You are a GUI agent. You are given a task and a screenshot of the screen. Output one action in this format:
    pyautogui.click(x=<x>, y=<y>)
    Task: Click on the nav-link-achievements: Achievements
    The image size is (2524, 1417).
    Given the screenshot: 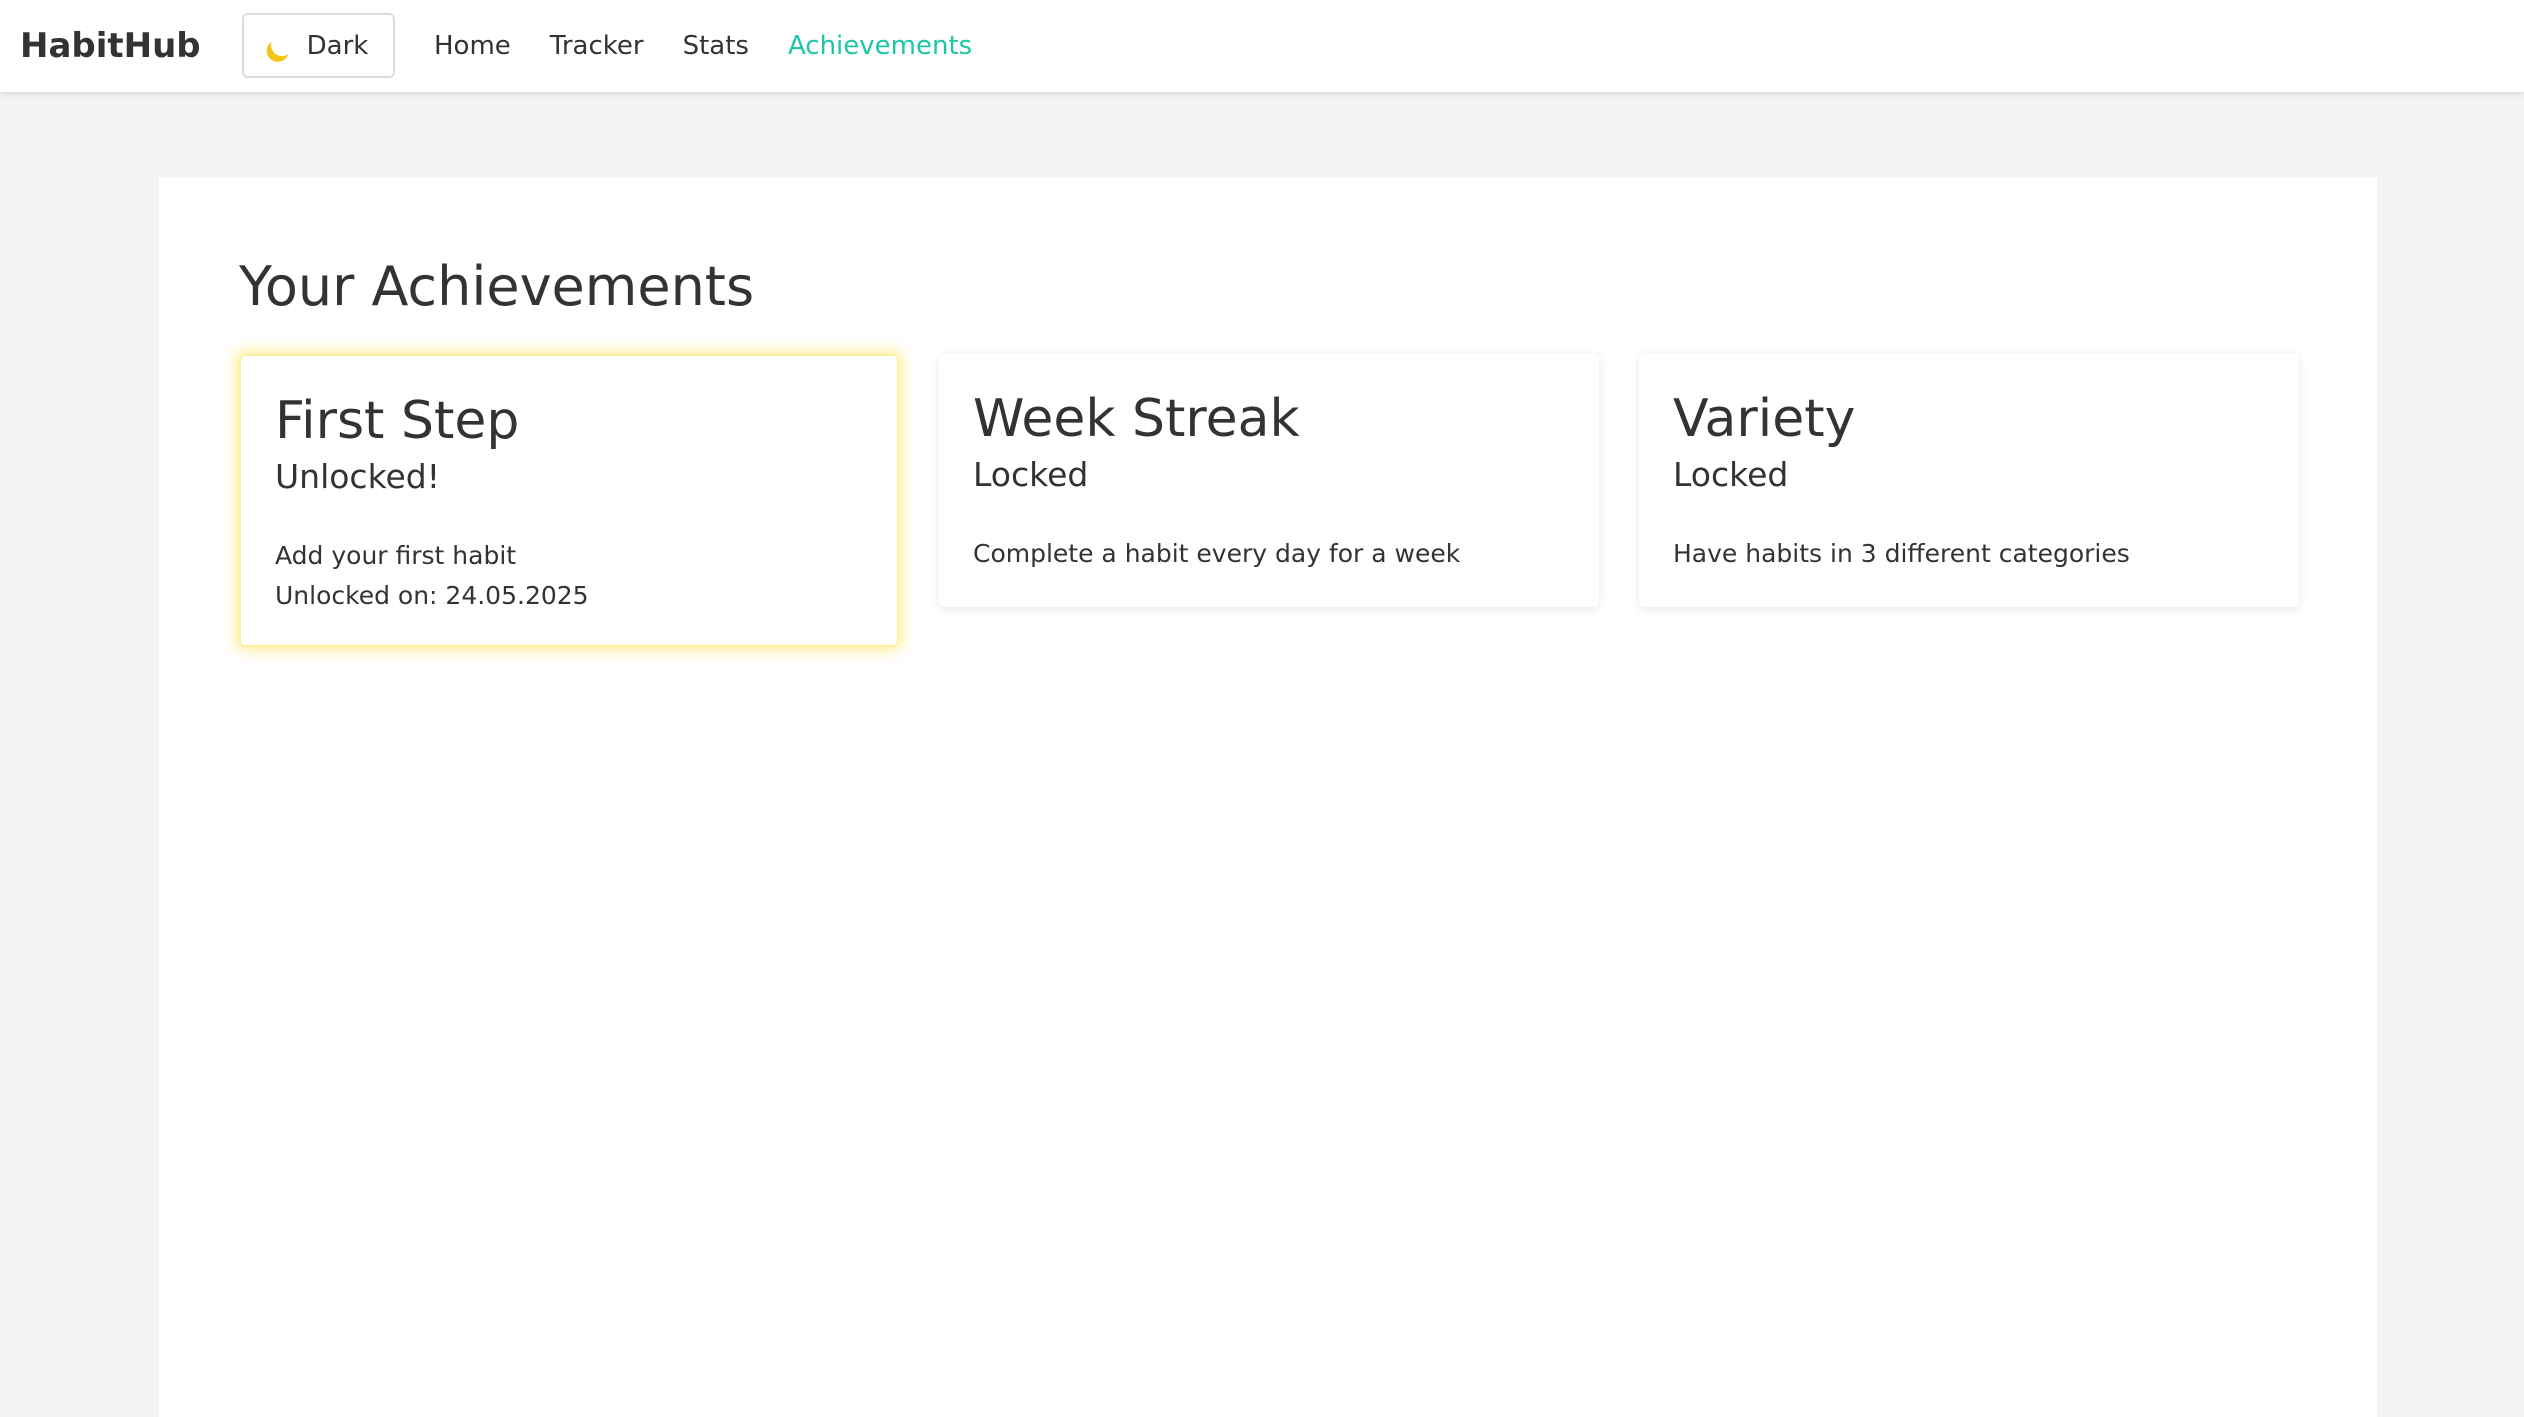 What is the action you would take?
    pyautogui.click(x=880, y=46)
    